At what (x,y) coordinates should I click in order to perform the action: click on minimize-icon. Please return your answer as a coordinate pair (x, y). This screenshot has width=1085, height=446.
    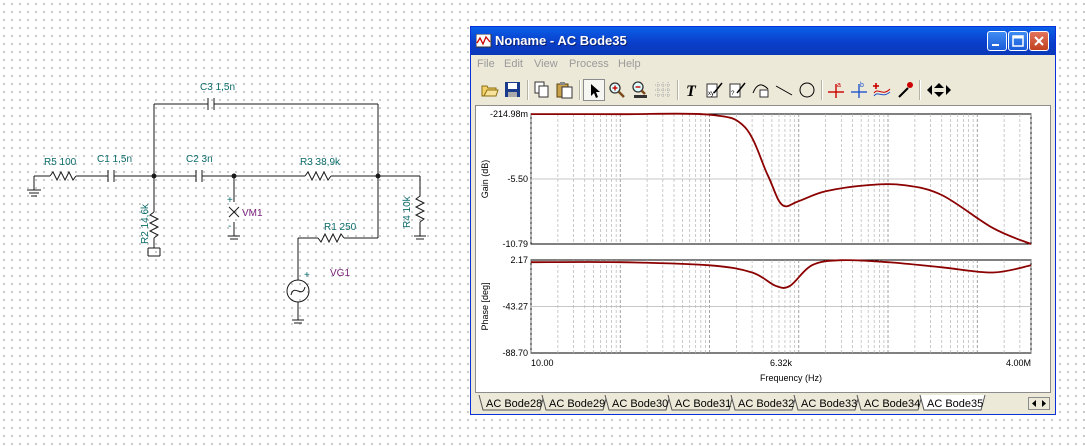
    Looking at the image, I should click on (995, 45).